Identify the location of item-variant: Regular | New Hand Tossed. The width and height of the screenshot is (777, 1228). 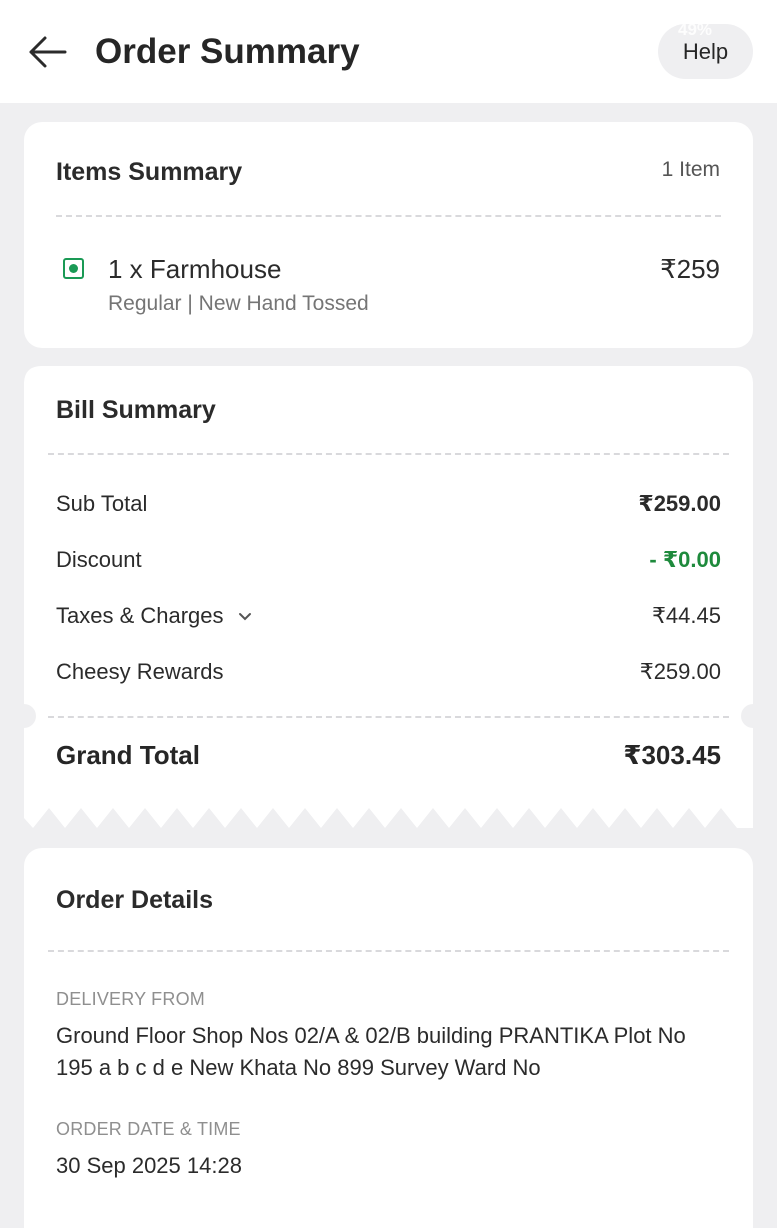
(238, 303).